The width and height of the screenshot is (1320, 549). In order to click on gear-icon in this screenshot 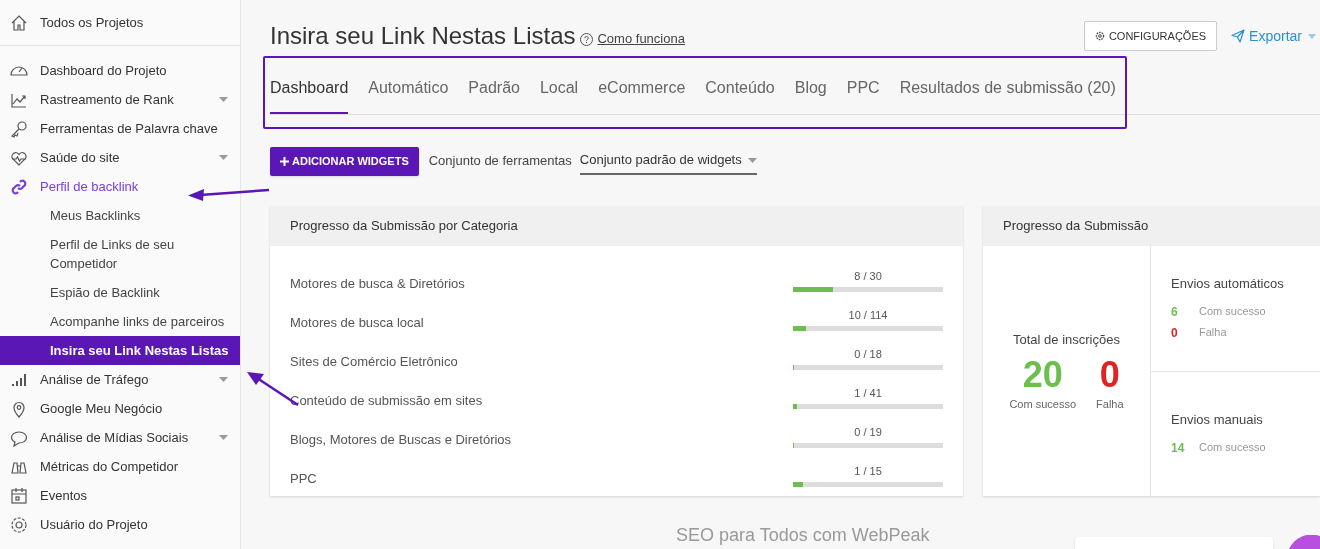, I will do `click(19, 524)`.